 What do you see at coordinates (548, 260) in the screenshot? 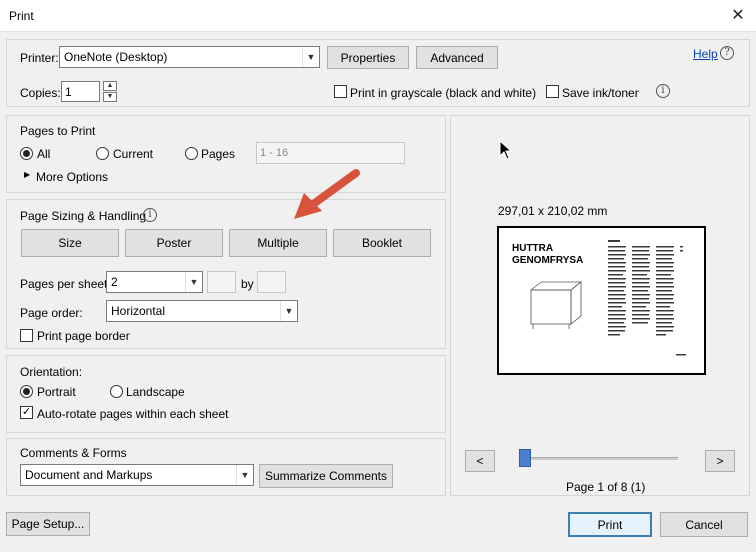
I see `preview-title-line2: GENOMFRYSA` at bounding box center [548, 260].